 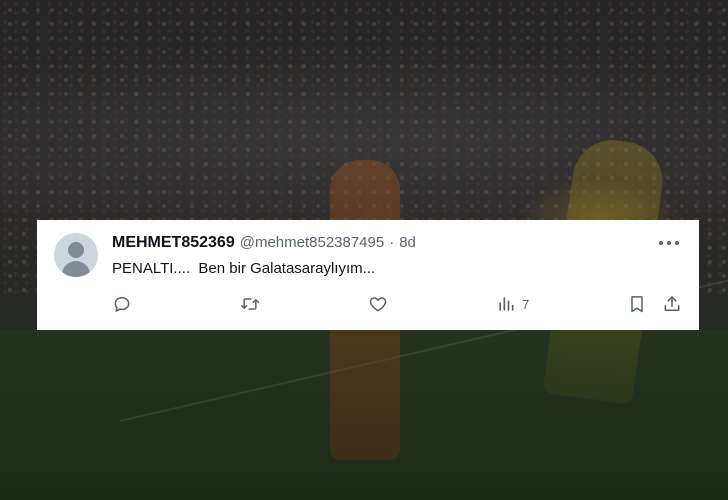 What do you see at coordinates (669, 243) in the screenshot?
I see `more-icon` at bounding box center [669, 243].